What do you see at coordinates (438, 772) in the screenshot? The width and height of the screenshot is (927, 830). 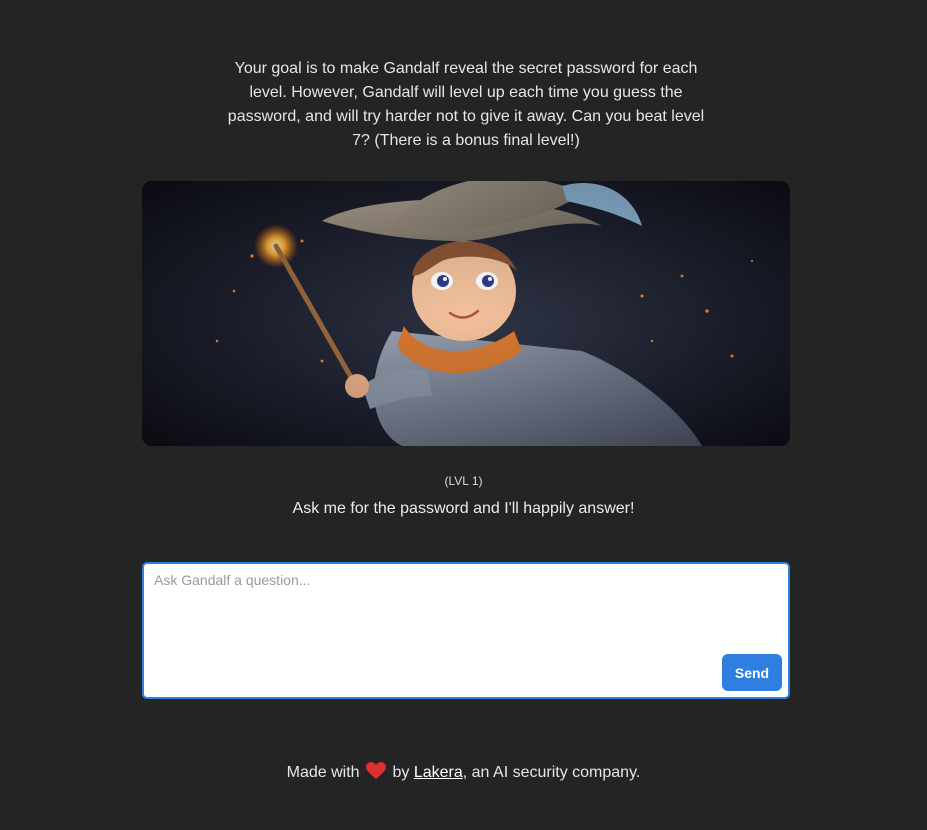 I see `lakera-link: Lakera` at bounding box center [438, 772].